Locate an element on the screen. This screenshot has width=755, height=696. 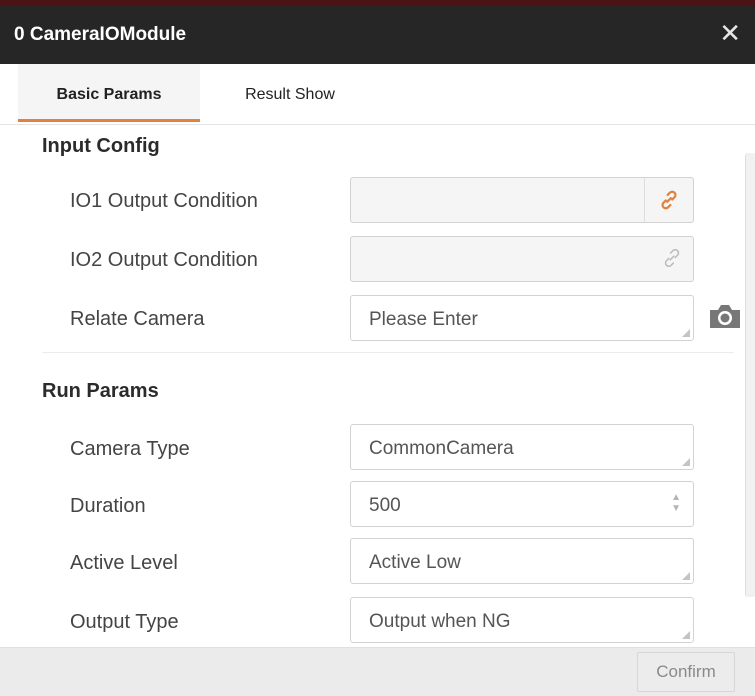
duration-label: Duration is located at coordinates (108, 506).